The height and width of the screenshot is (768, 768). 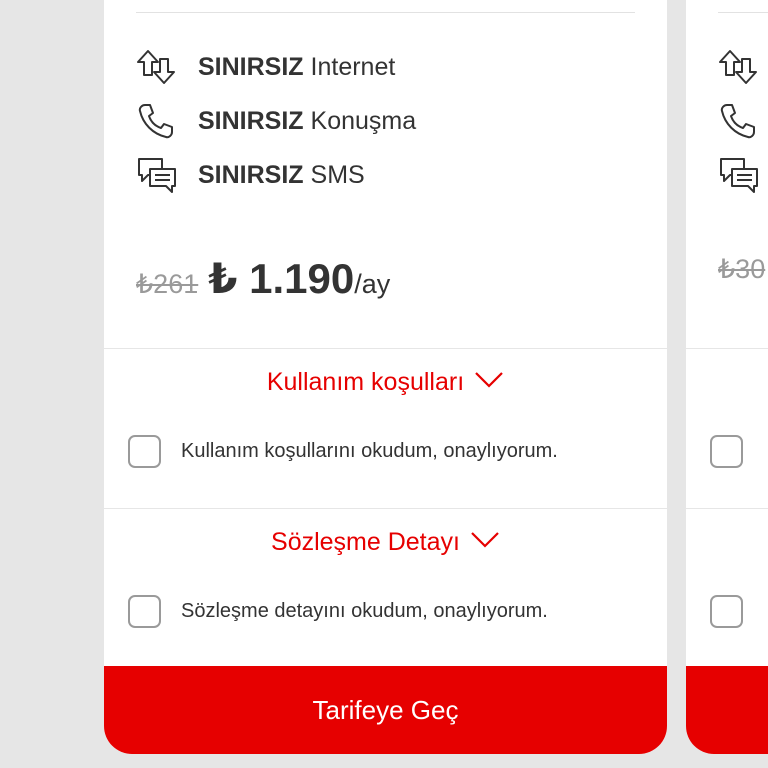 I want to click on switch-tariff-button: Tarifeye Geç, so click(x=385, y=710).